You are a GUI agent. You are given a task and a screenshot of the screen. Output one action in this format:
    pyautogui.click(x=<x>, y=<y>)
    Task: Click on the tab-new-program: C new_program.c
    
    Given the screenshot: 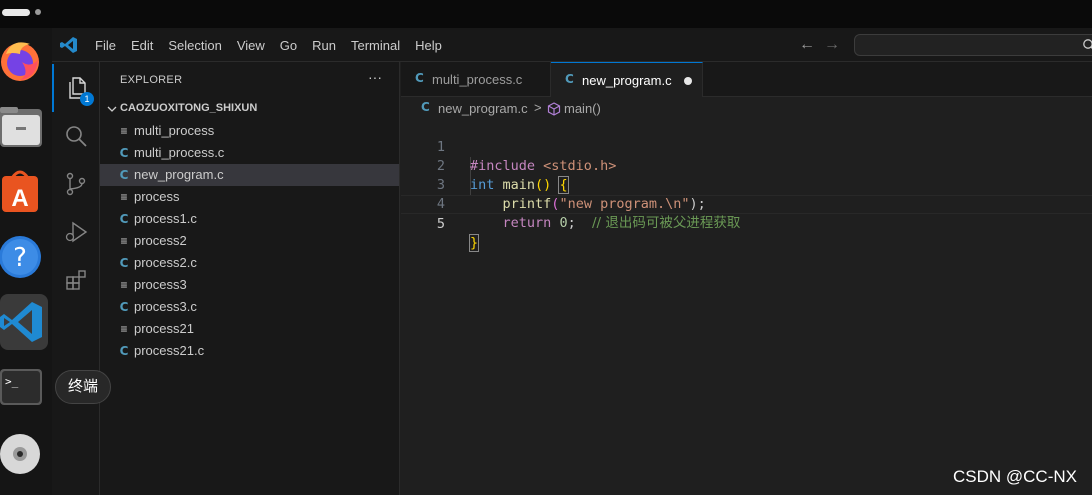 What is the action you would take?
    pyautogui.click(x=627, y=79)
    